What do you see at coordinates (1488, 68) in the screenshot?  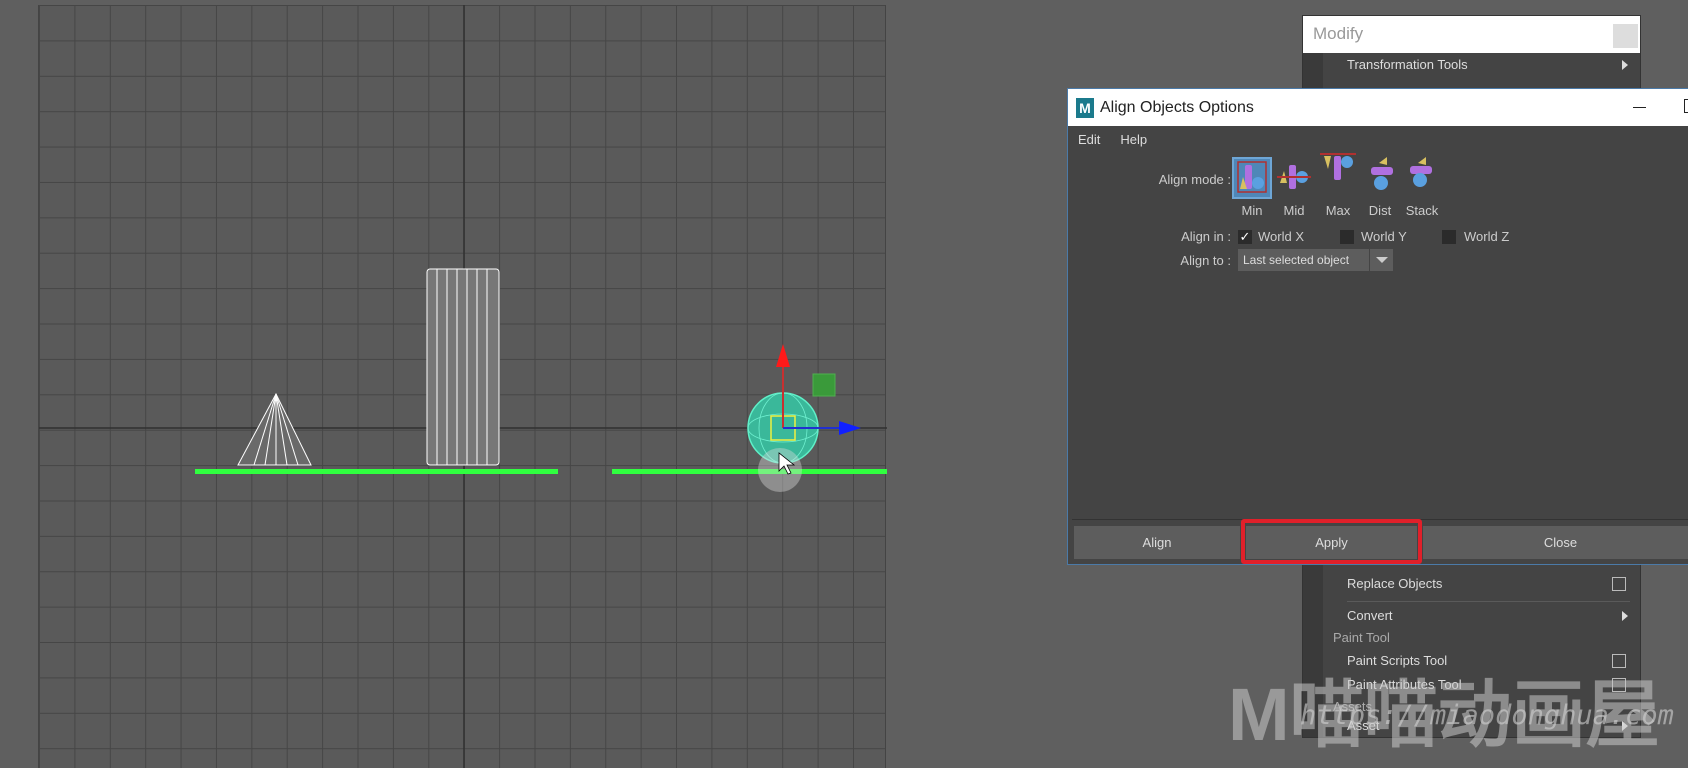 I see `menu-item-transformation-tools: Transformation Tools` at bounding box center [1488, 68].